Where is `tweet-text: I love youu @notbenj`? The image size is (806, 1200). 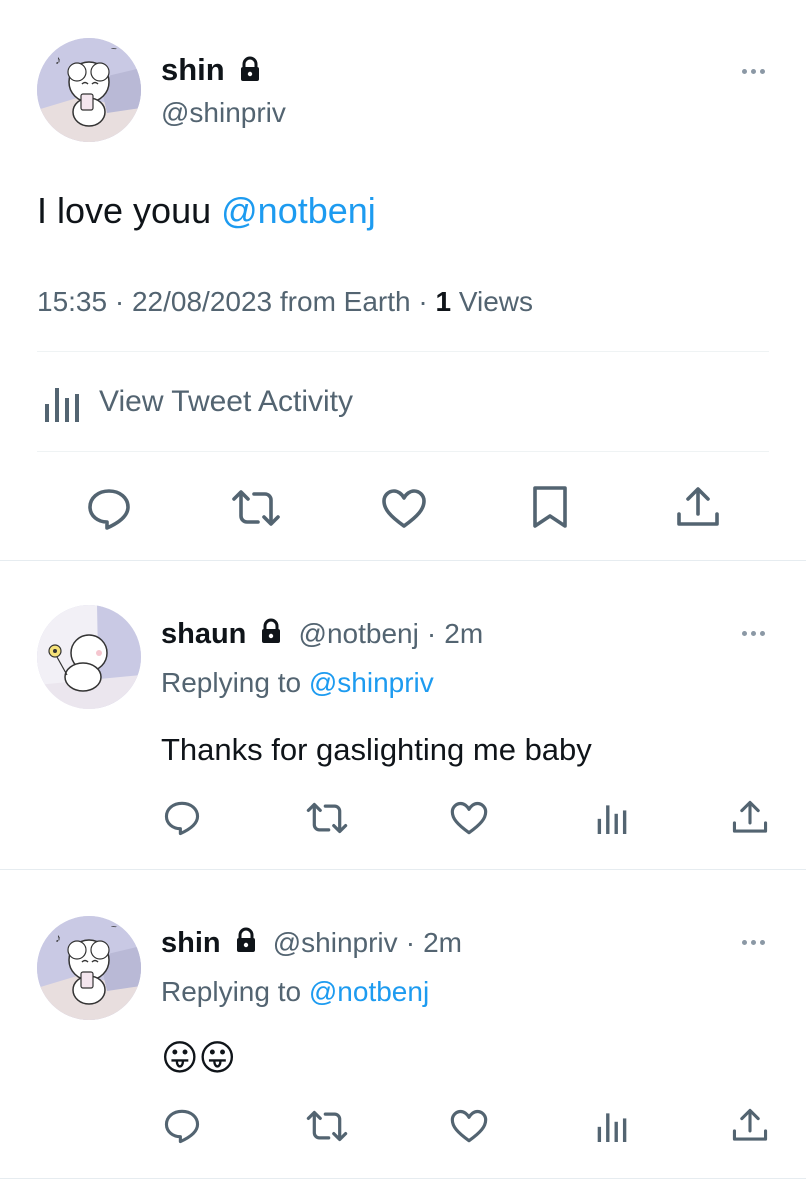
tweet-text: I love youu @notbenj is located at coordinates (206, 211).